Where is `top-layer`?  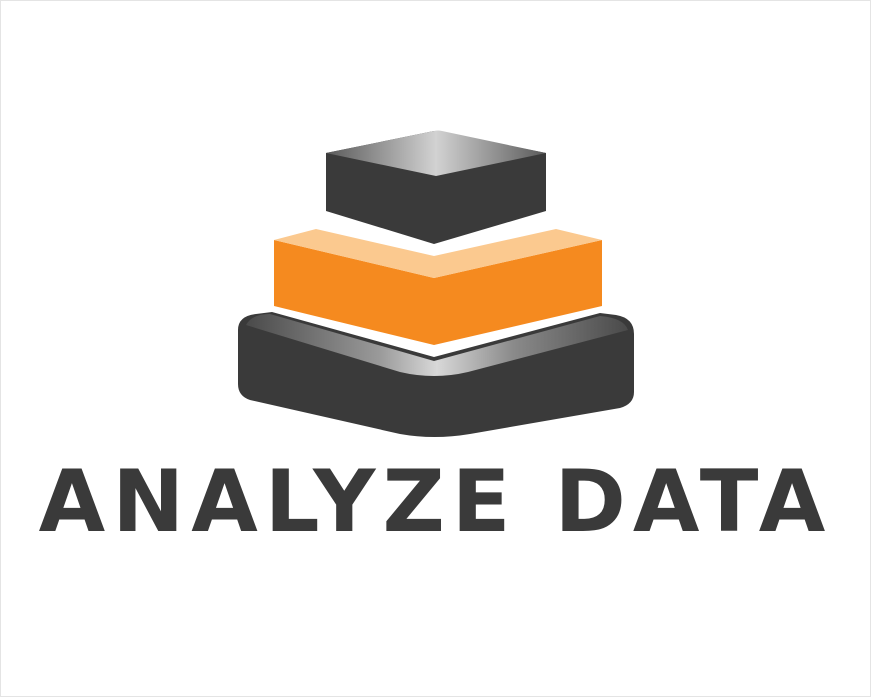 top-layer is located at coordinates (436, 187).